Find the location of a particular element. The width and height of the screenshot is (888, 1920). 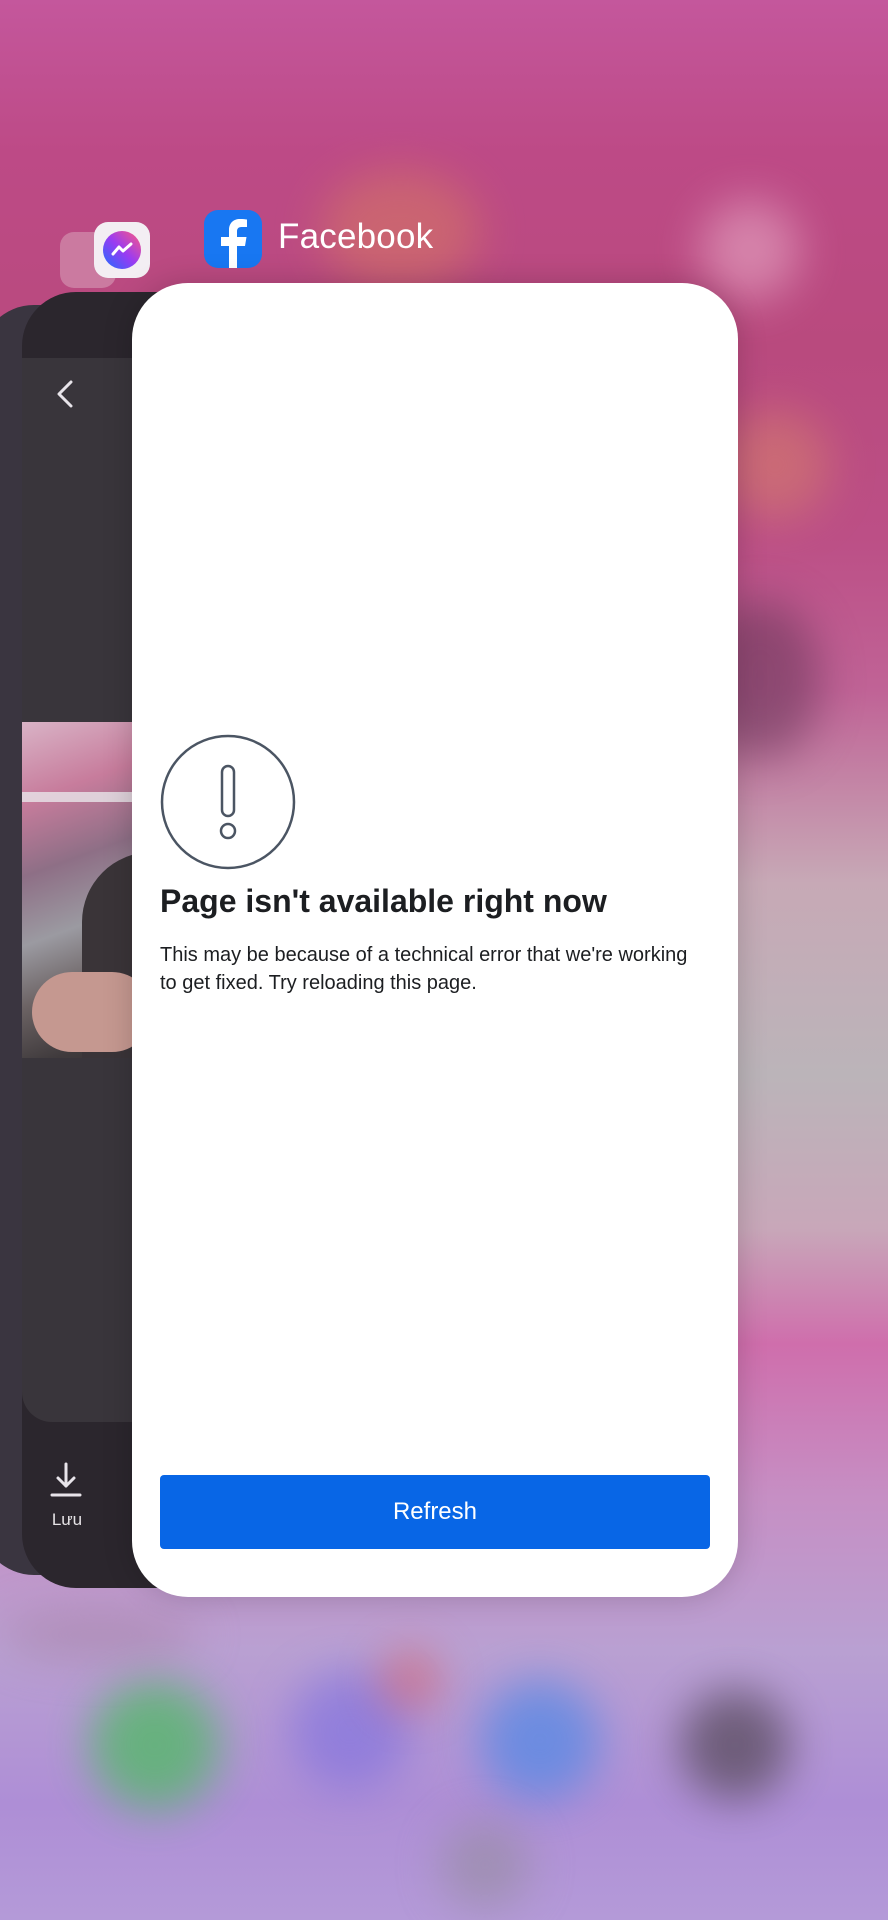

app-title: Facebook is located at coordinates (356, 236).